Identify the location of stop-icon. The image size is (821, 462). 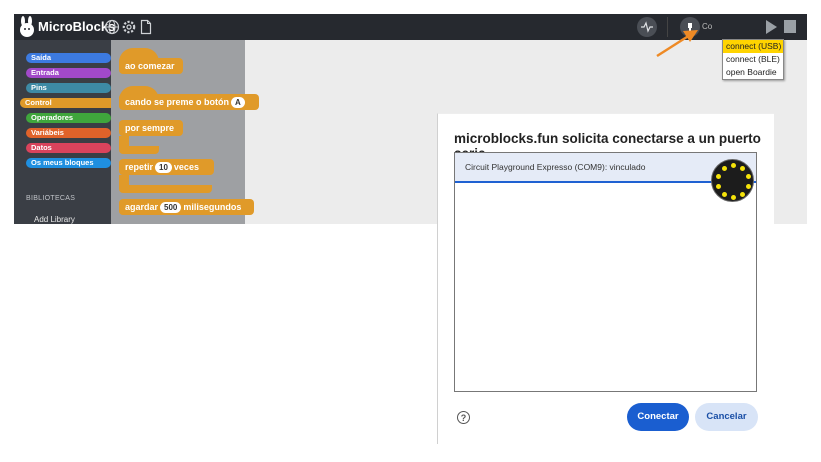
(790, 26).